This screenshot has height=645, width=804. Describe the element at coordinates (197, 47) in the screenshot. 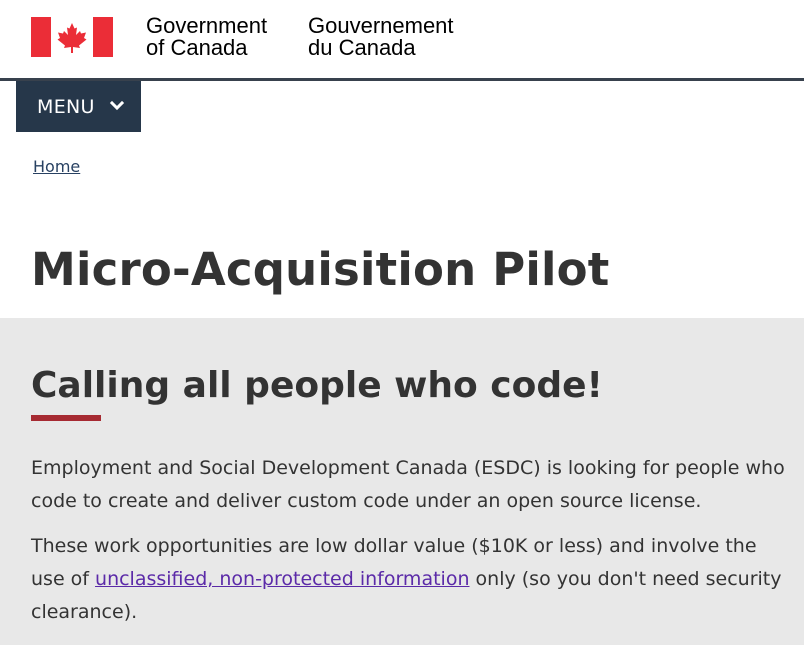

I see `wordmark-en-line2: of Canada` at that location.